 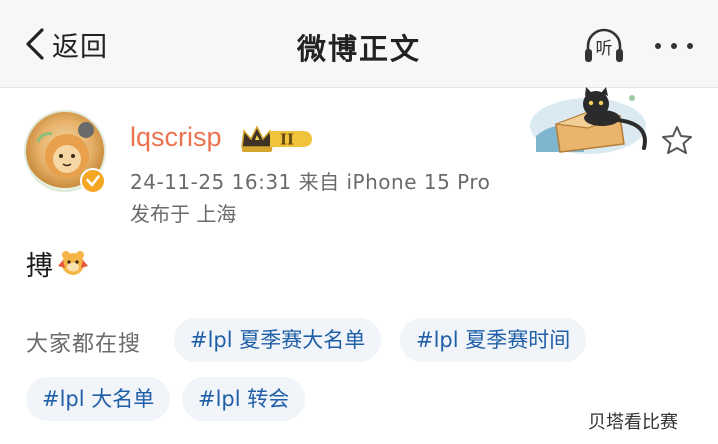 What do you see at coordinates (588, 120) in the screenshot?
I see `cat-in-box-decoration-icon` at bounding box center [588, 120].